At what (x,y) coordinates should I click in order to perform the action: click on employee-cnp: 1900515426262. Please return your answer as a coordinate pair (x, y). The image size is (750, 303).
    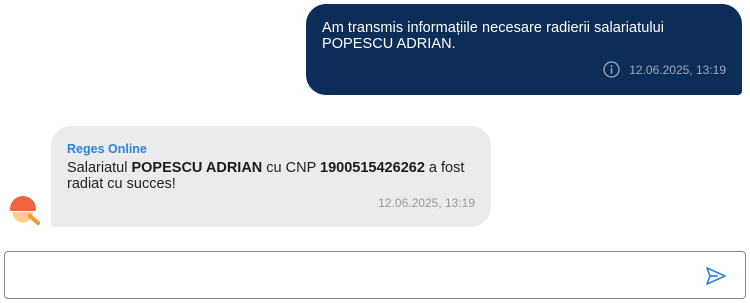
    Looking at the image, I should click on (372, 168).